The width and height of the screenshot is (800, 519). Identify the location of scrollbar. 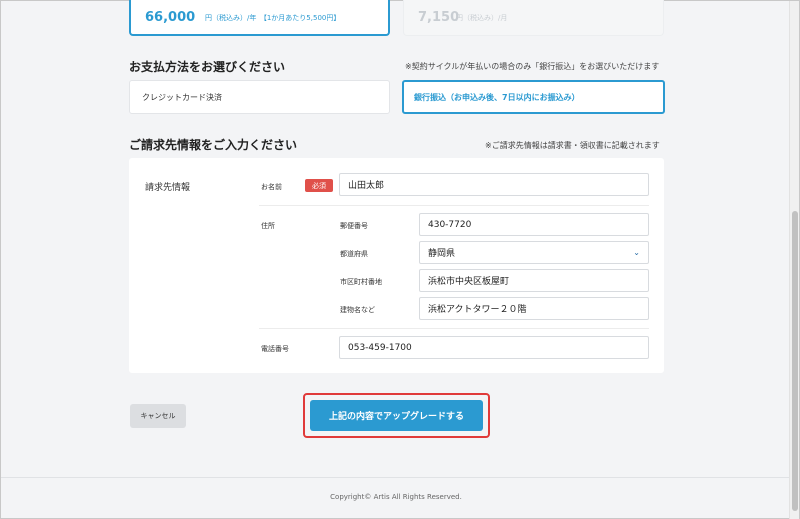
(794, 260).